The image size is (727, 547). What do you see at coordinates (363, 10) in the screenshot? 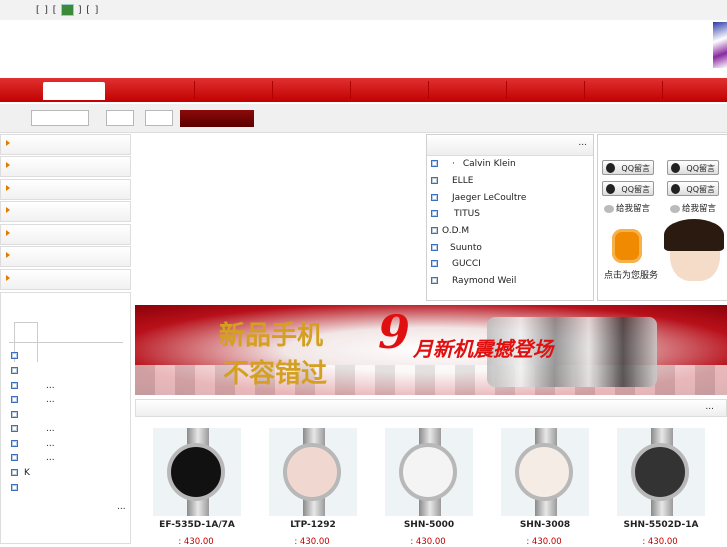
I see `top-bar: [ ] [ ] [ ]` at bounding box center [363, 10].